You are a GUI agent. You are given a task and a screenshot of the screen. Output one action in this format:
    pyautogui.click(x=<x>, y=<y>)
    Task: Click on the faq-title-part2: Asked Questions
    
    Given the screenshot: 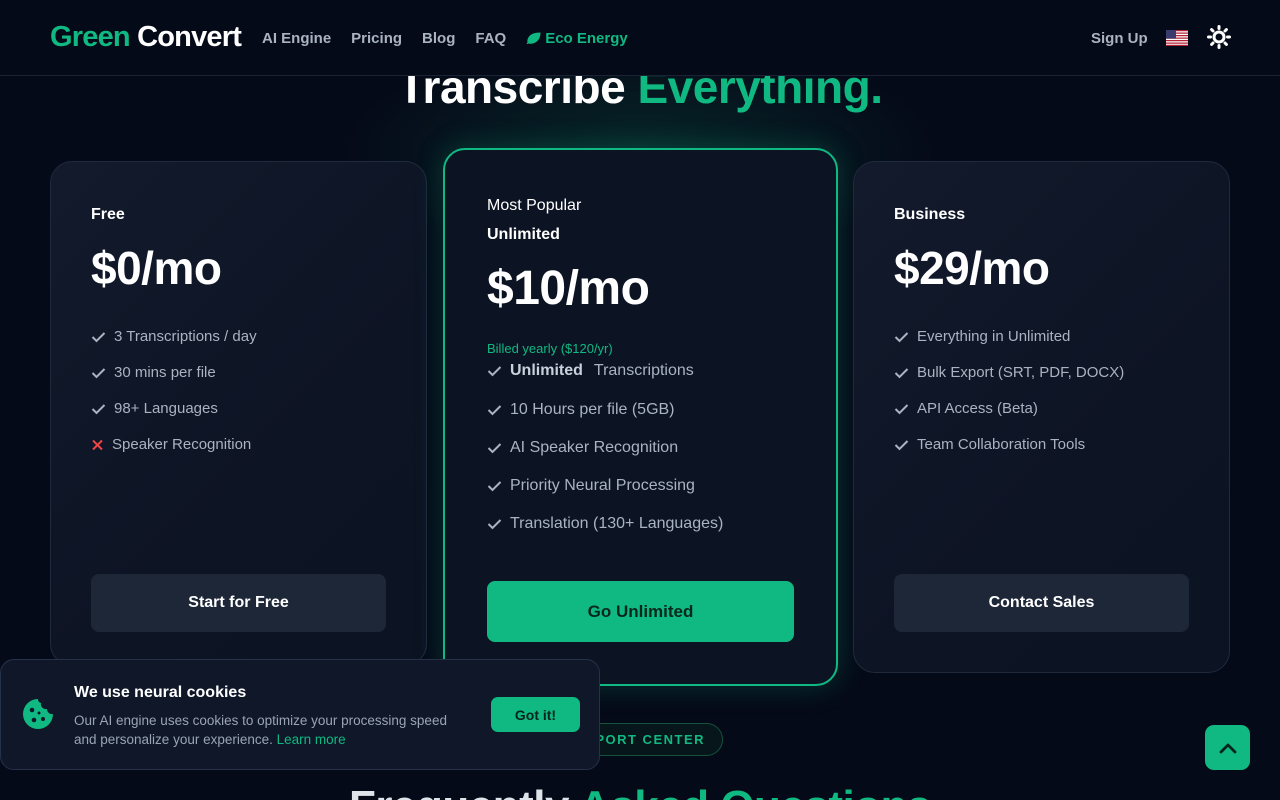 What is the action you would take?
    pyautogui.click(x=755, y=791)
    